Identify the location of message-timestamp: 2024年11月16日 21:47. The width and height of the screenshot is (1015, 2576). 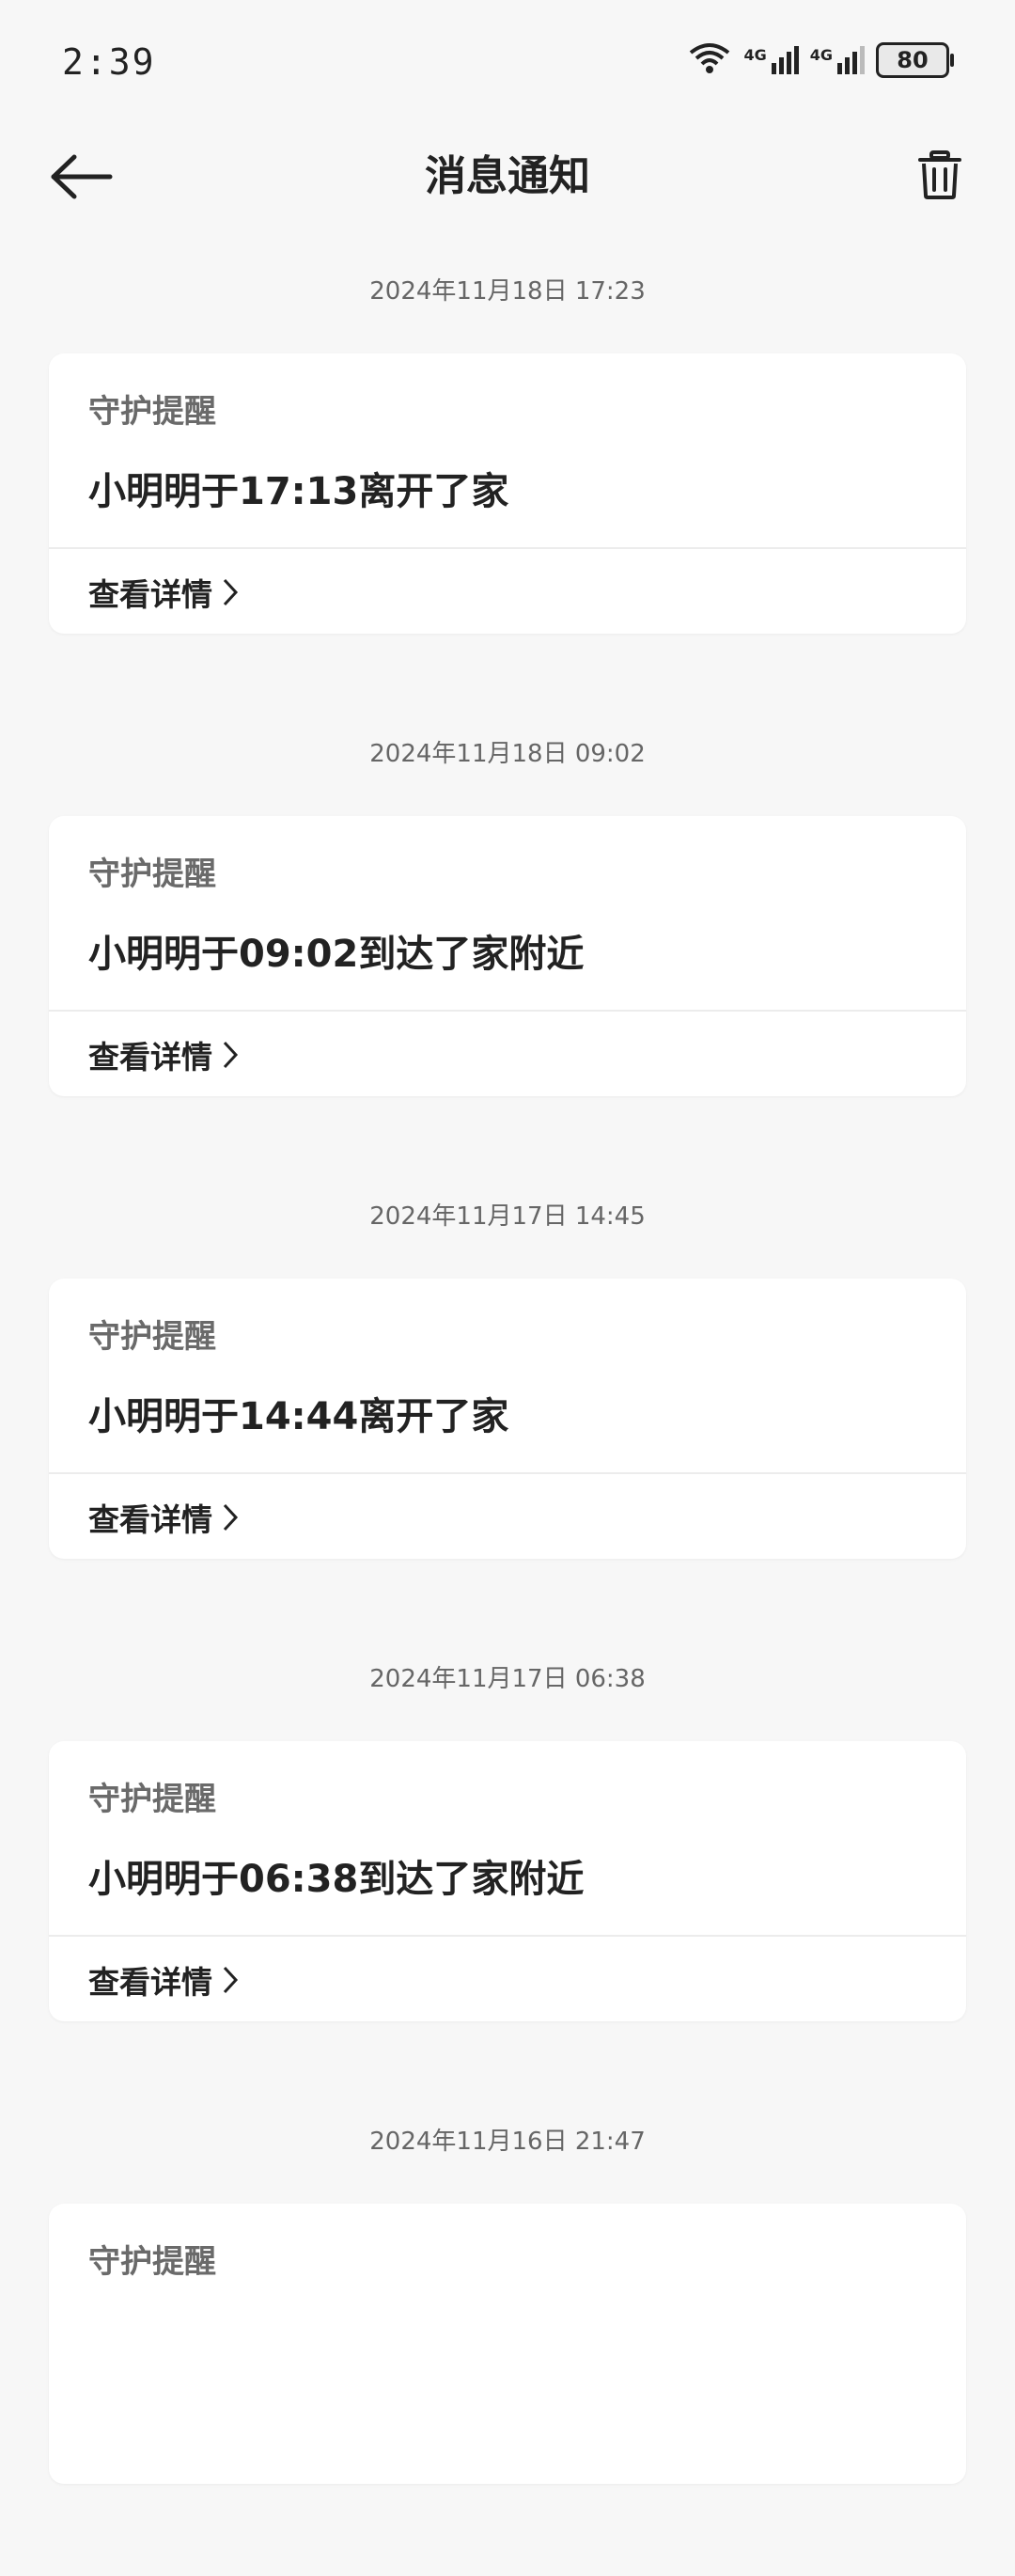
(507, 2142).